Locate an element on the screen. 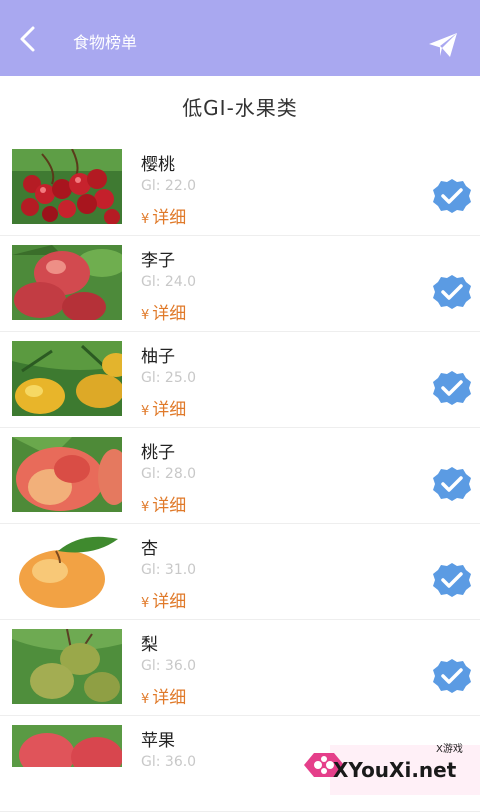 The width and height of the screenshot is (480, 812). apple-image is located at coordinates (67, 746).